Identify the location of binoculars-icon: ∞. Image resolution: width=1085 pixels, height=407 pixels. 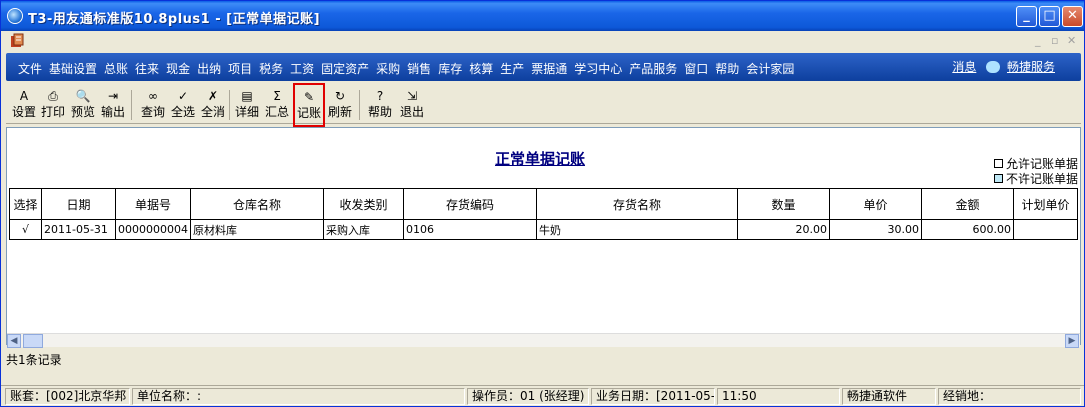
(153, 96).